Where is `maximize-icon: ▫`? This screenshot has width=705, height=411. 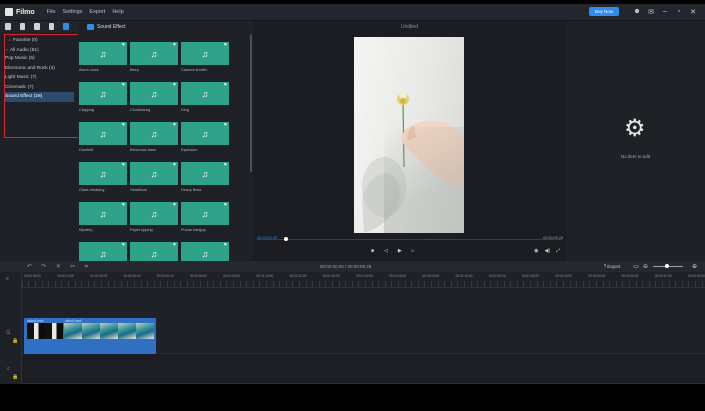 maximize-icon: ▫ is located at coordinates (679, 12).